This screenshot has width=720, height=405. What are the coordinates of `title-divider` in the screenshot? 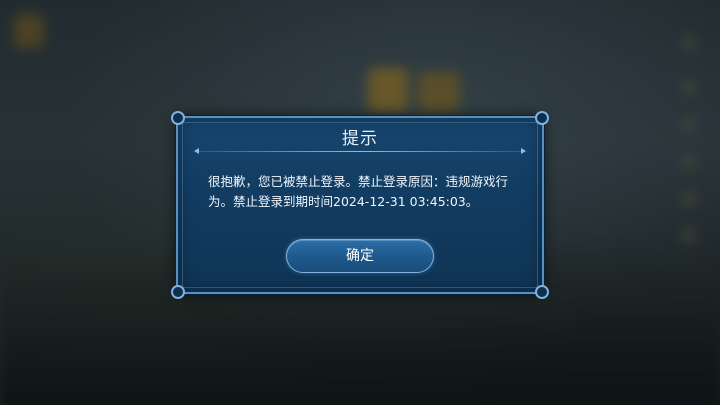 It's located at (360, 151).